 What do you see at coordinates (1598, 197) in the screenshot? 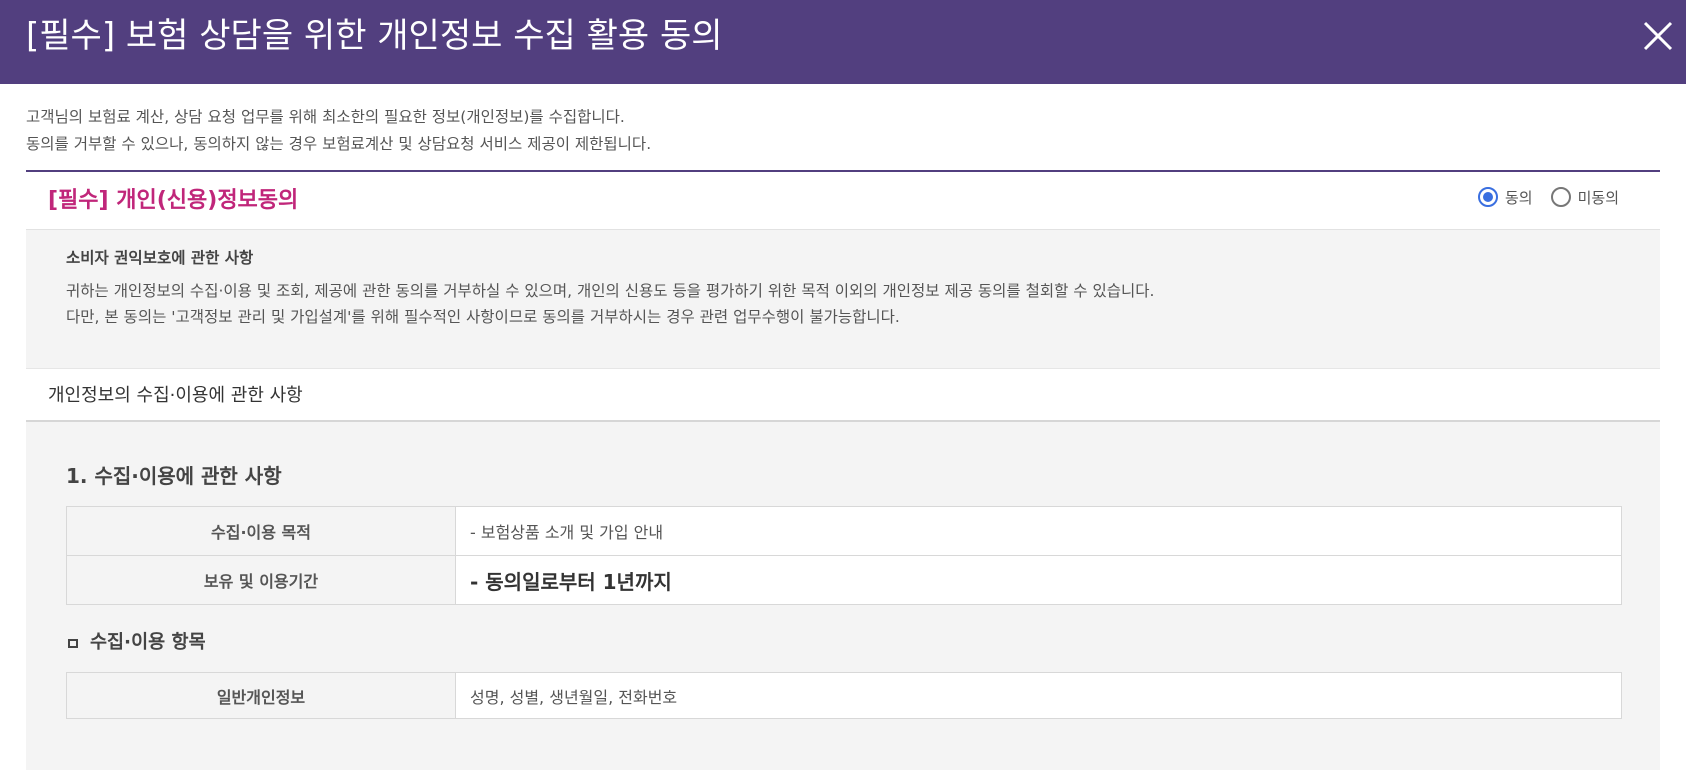
I see `radio-disagree-label: 미동의` at bounding box center [1598, 197].